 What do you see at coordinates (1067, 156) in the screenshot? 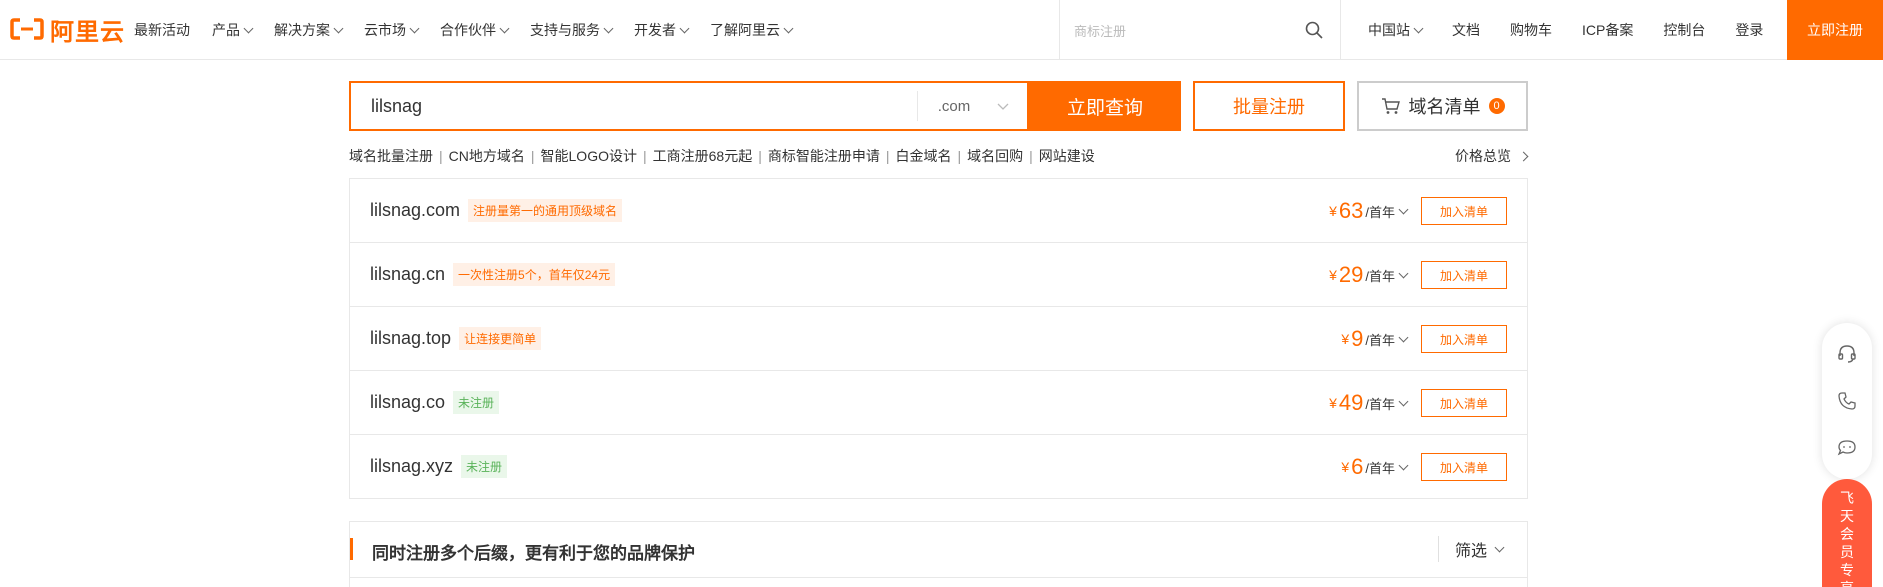
I see `quick-link-website-building: 网站建设` at bounding box center [1067, 156].